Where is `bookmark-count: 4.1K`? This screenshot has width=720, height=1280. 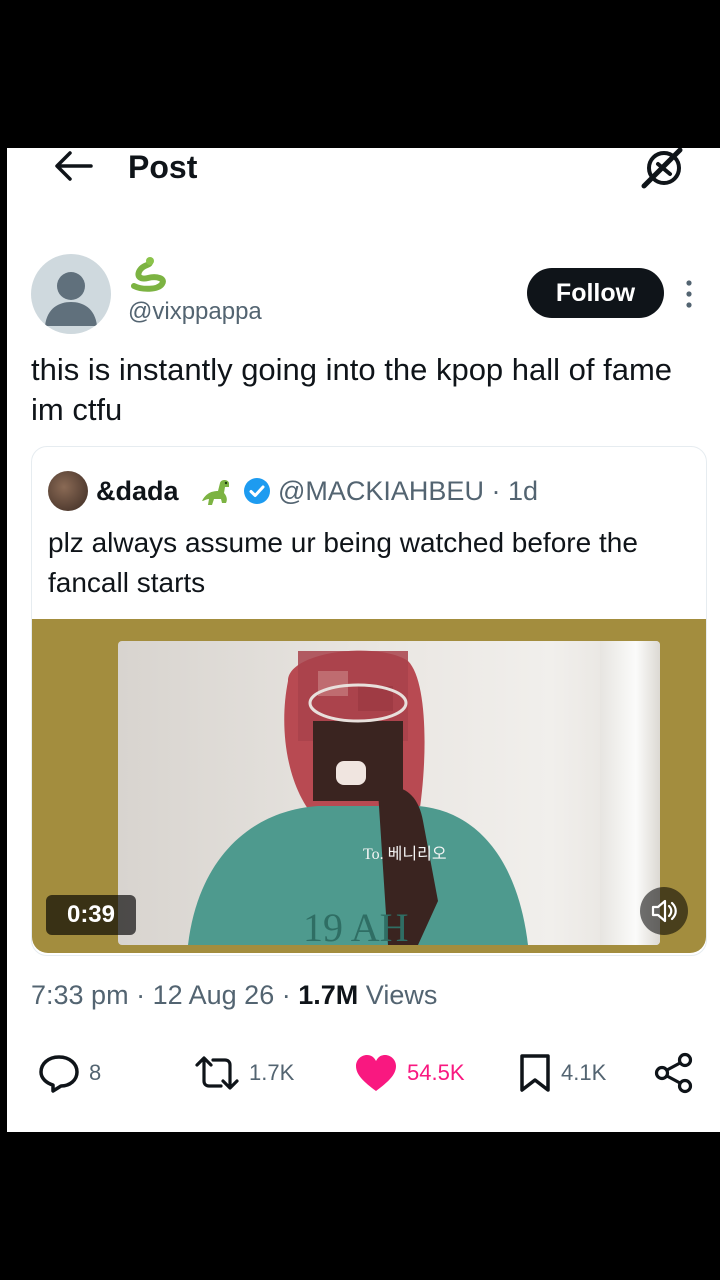 bookmark-count: 4.1K is located at coordinates (584, 1072).